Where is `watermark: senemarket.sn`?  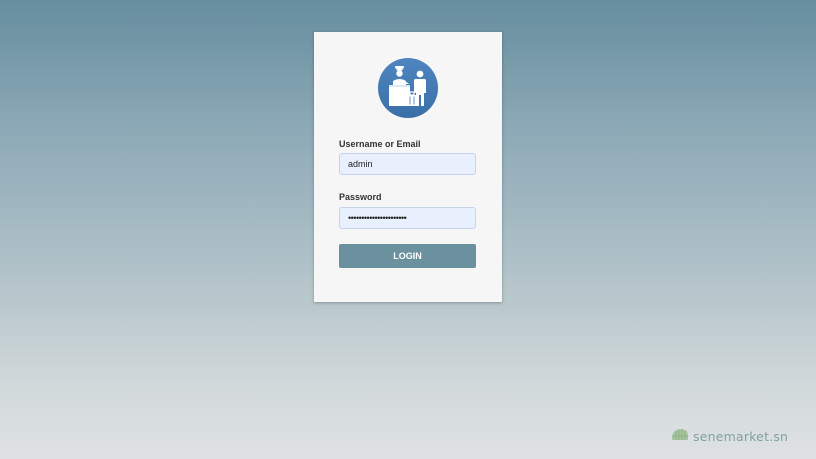 watermark: senemarket.sn is located at coordinates (729, 436).